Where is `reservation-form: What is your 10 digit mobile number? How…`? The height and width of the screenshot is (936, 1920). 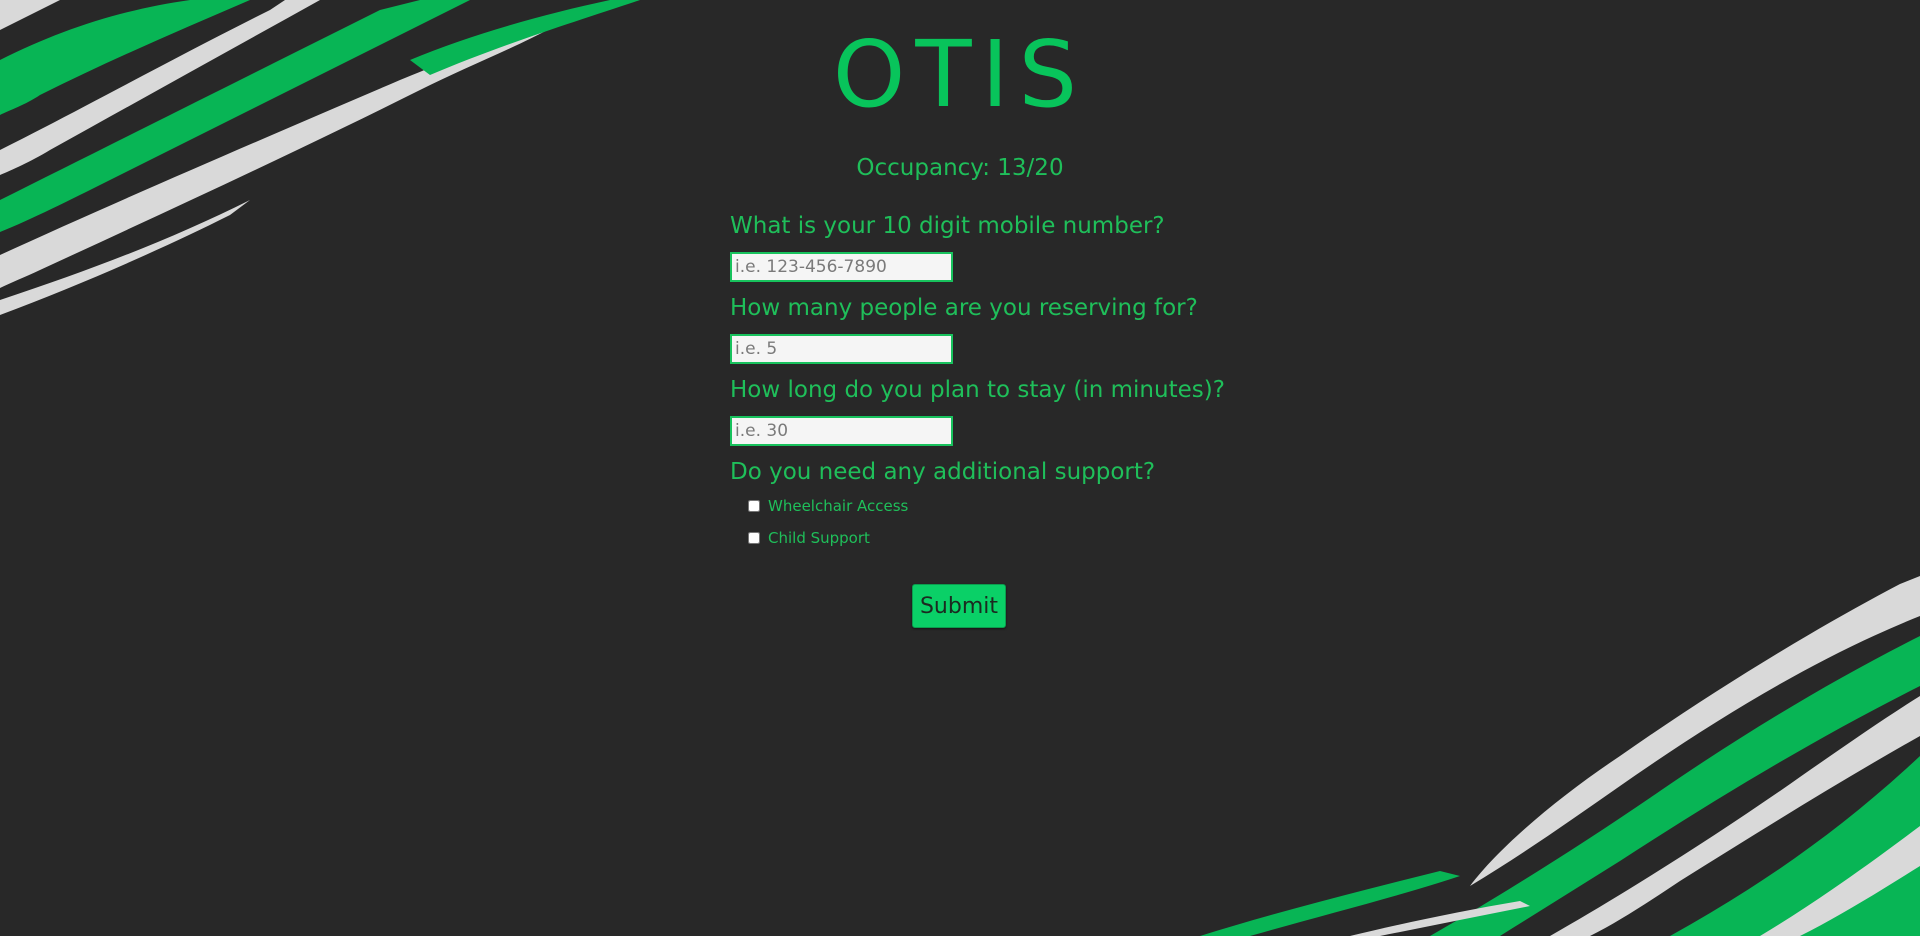 reservation-form: What is your 10 digit mobile number? How… is located at coordinates (980, 381).